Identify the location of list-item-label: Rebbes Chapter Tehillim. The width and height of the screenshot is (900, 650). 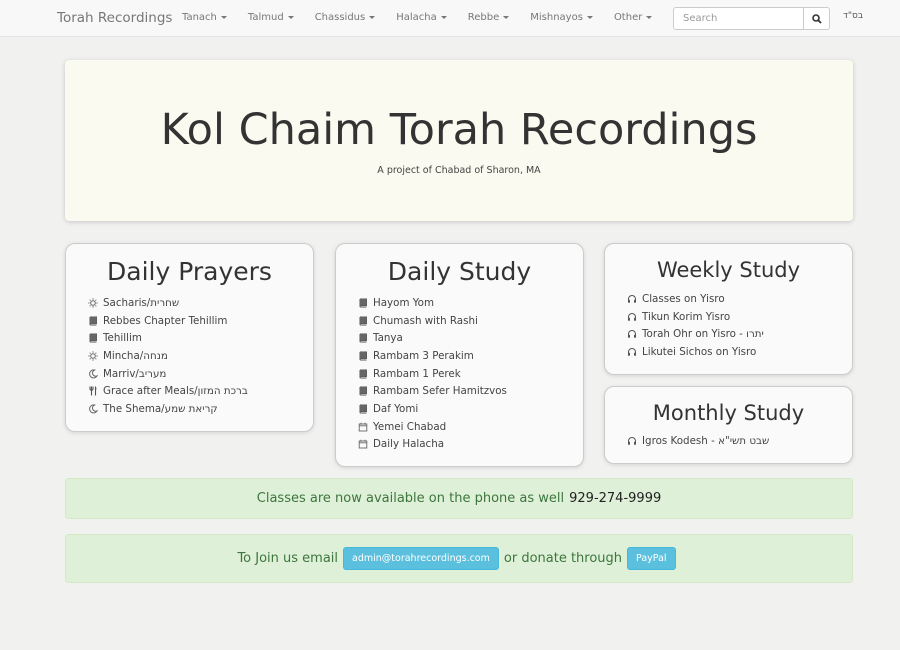
(165, 320).